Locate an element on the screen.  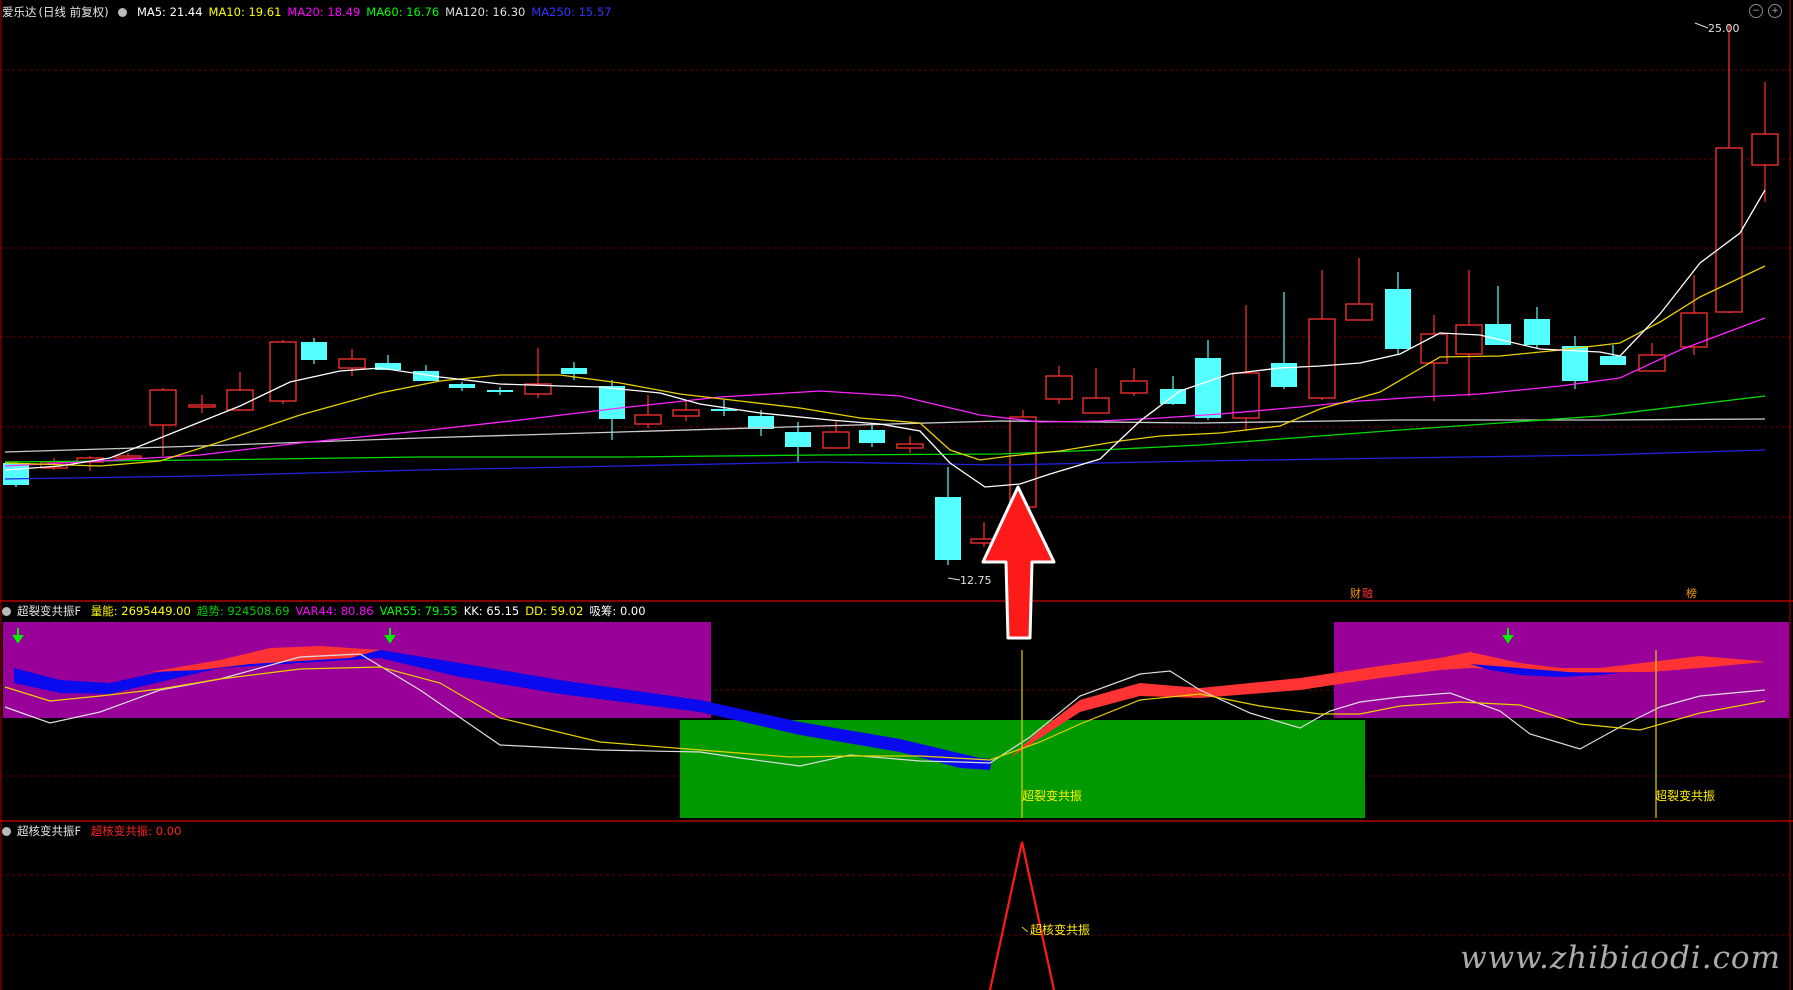
low-marker: 12.75 is located at coordinates (969, 580).